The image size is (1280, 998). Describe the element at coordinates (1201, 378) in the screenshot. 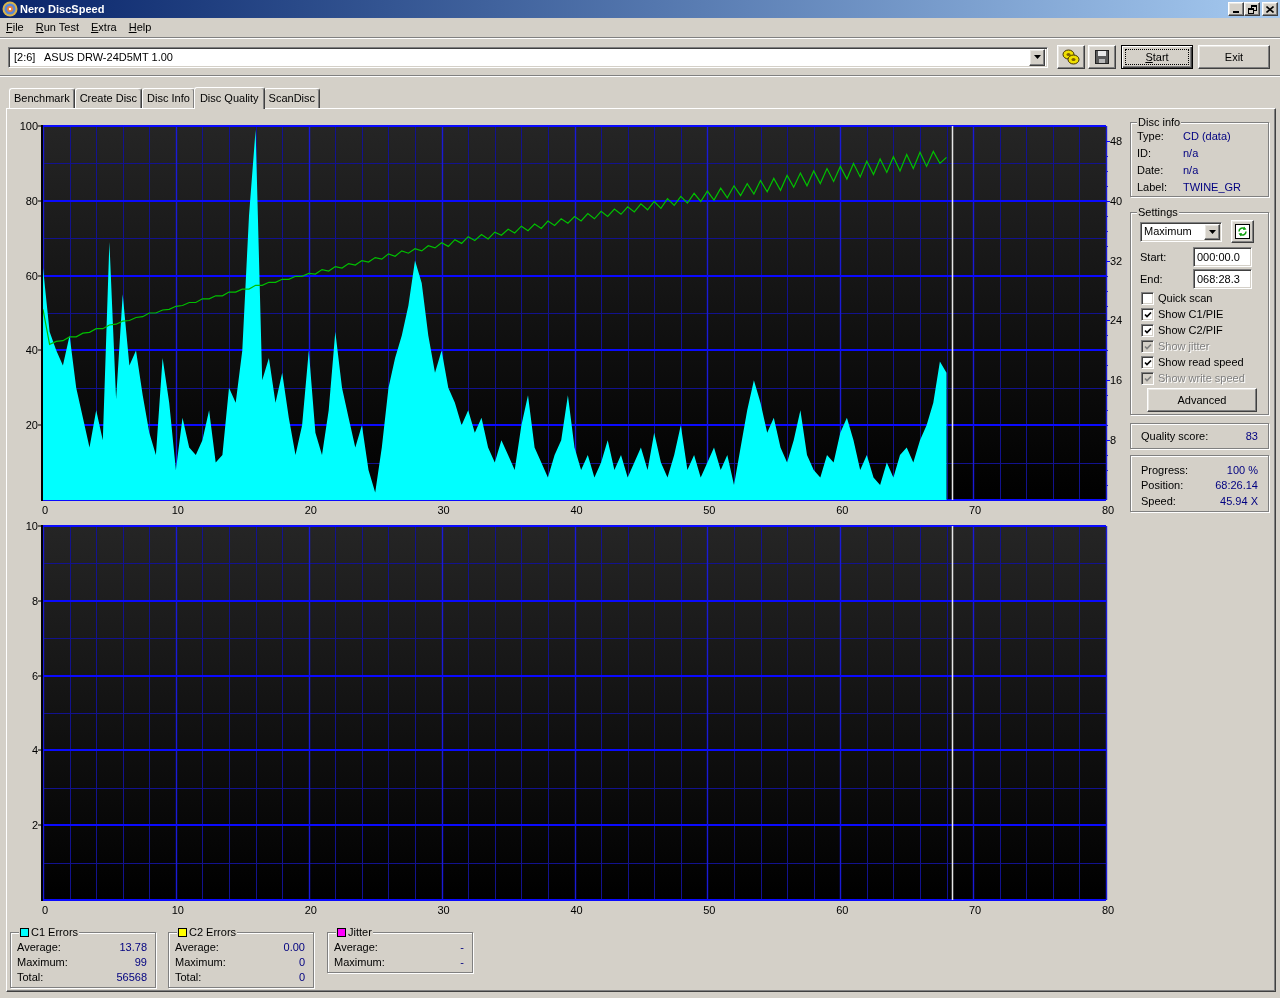

I see `checkbox-label: Show write speed` at that location.